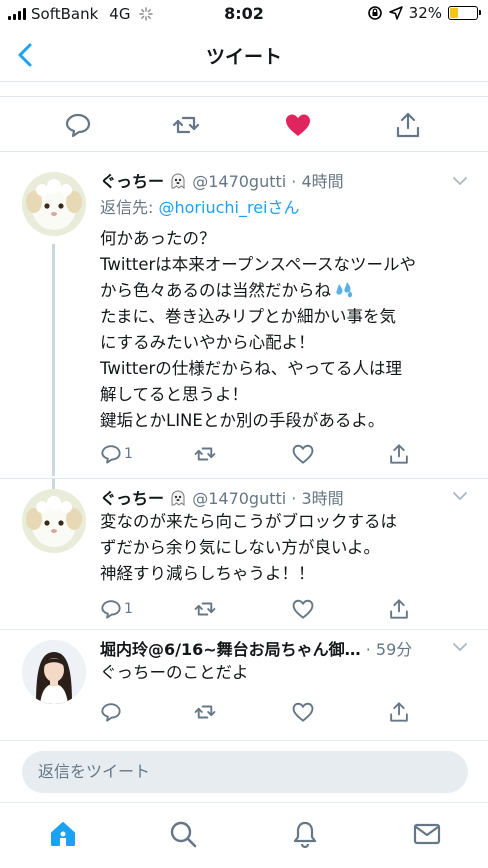  I want to click on reply-header: ぐっちー @1470gutti · 4時間, so click(222, 180).